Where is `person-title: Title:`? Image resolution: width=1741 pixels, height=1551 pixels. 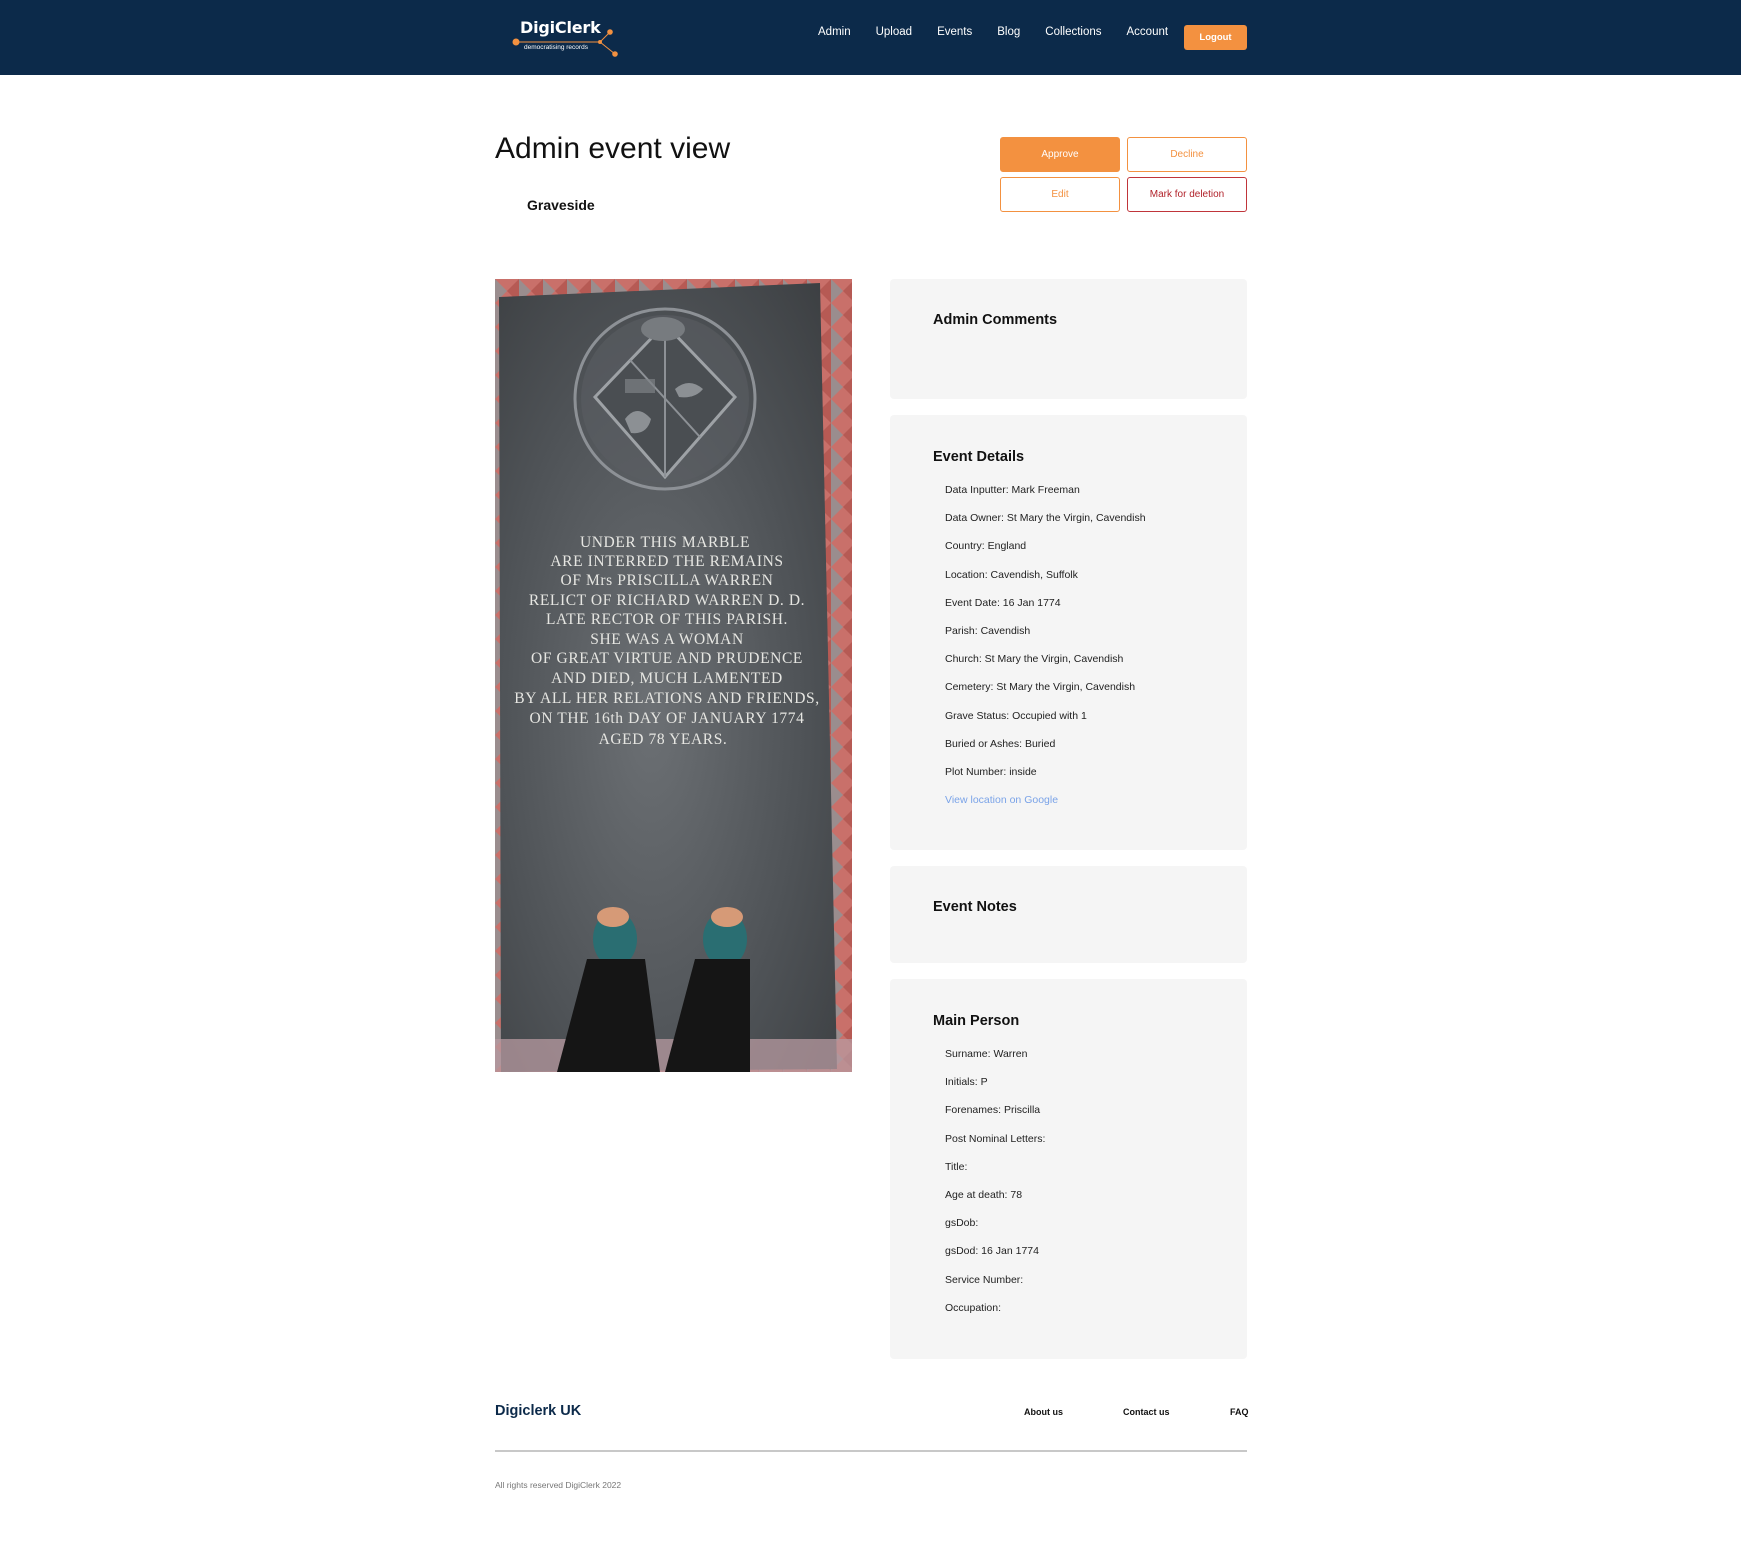
person-title: Title: is located at coordinates (956, 1166).